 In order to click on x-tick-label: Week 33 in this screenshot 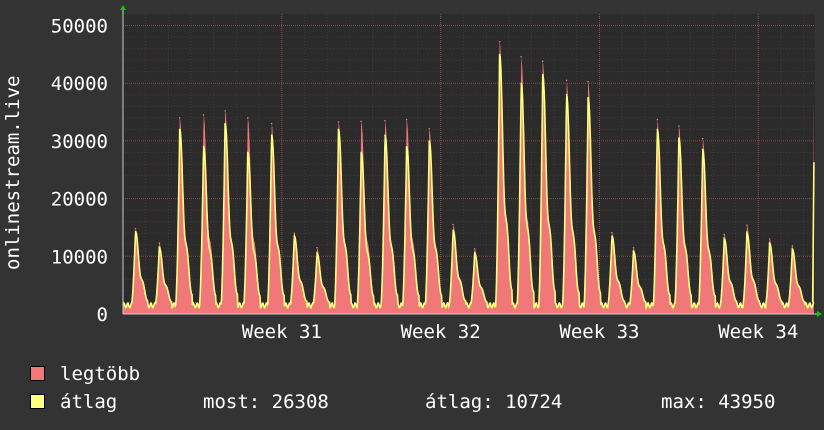, I will do `click(599, 332)`.